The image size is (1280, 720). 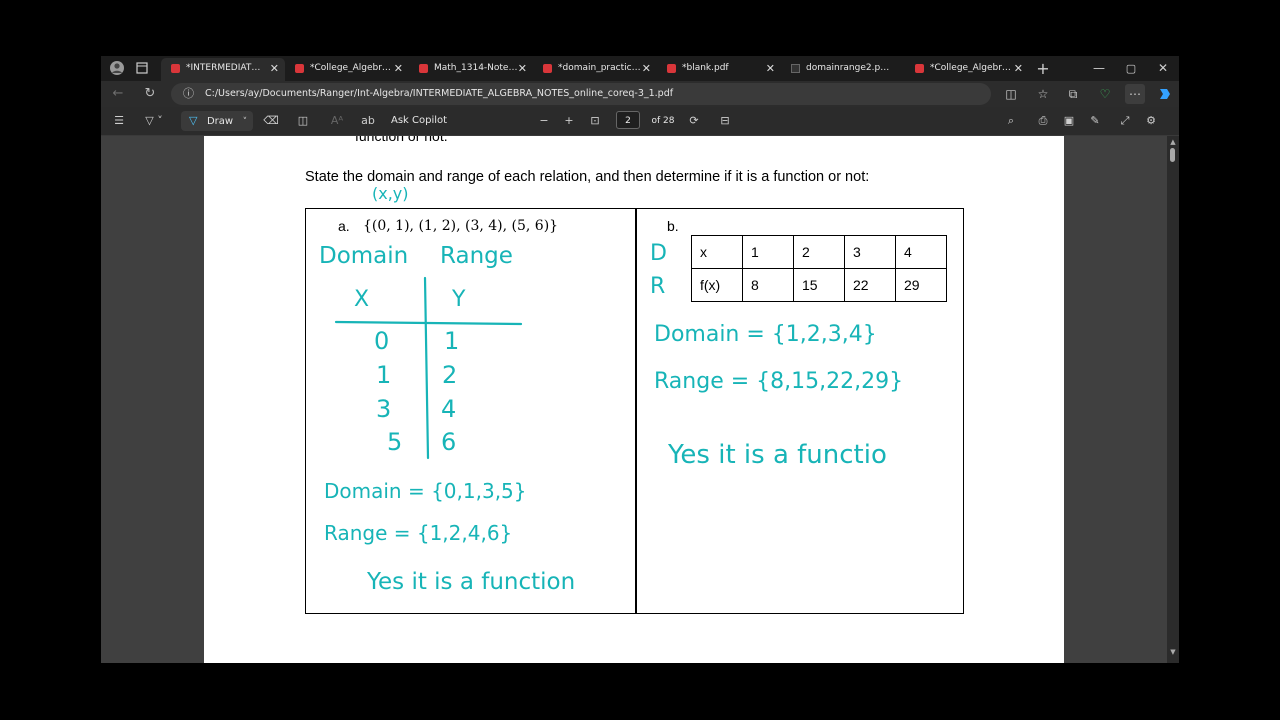 What do you see at coordinates (401, 140) in the screenshot?
I see `cut-off-text: function or not.` at bounding box center [401, 140].